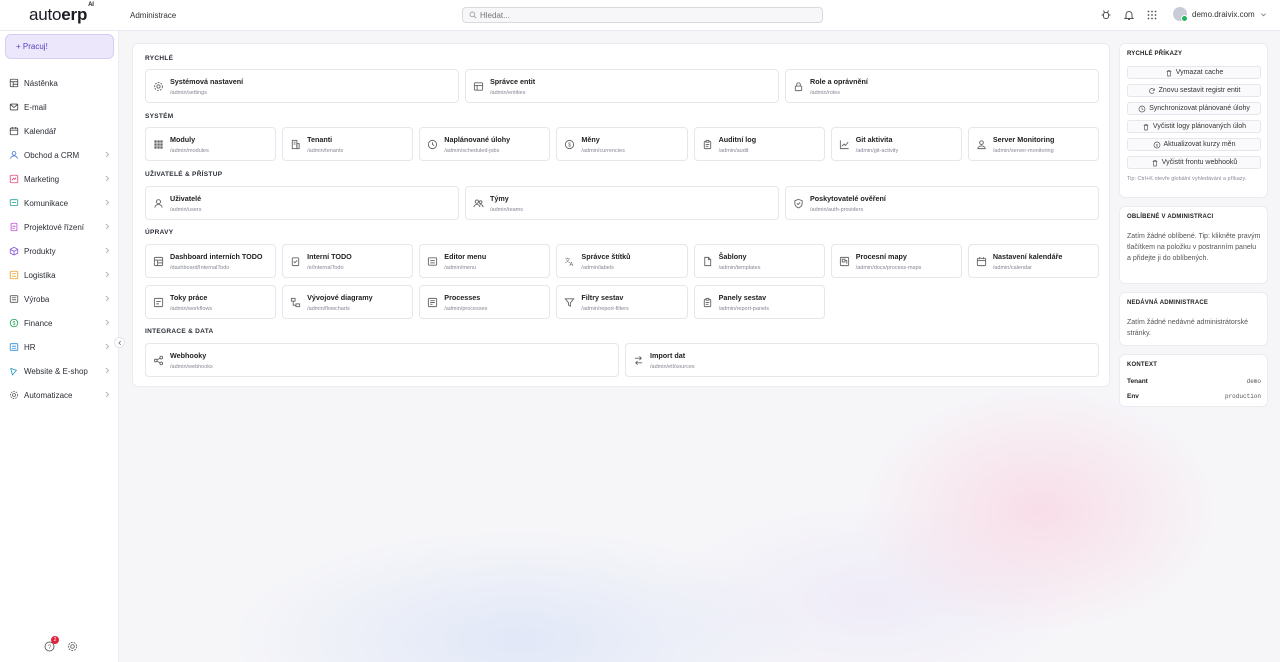  I want to click on shield-icon, so click(798, 203).